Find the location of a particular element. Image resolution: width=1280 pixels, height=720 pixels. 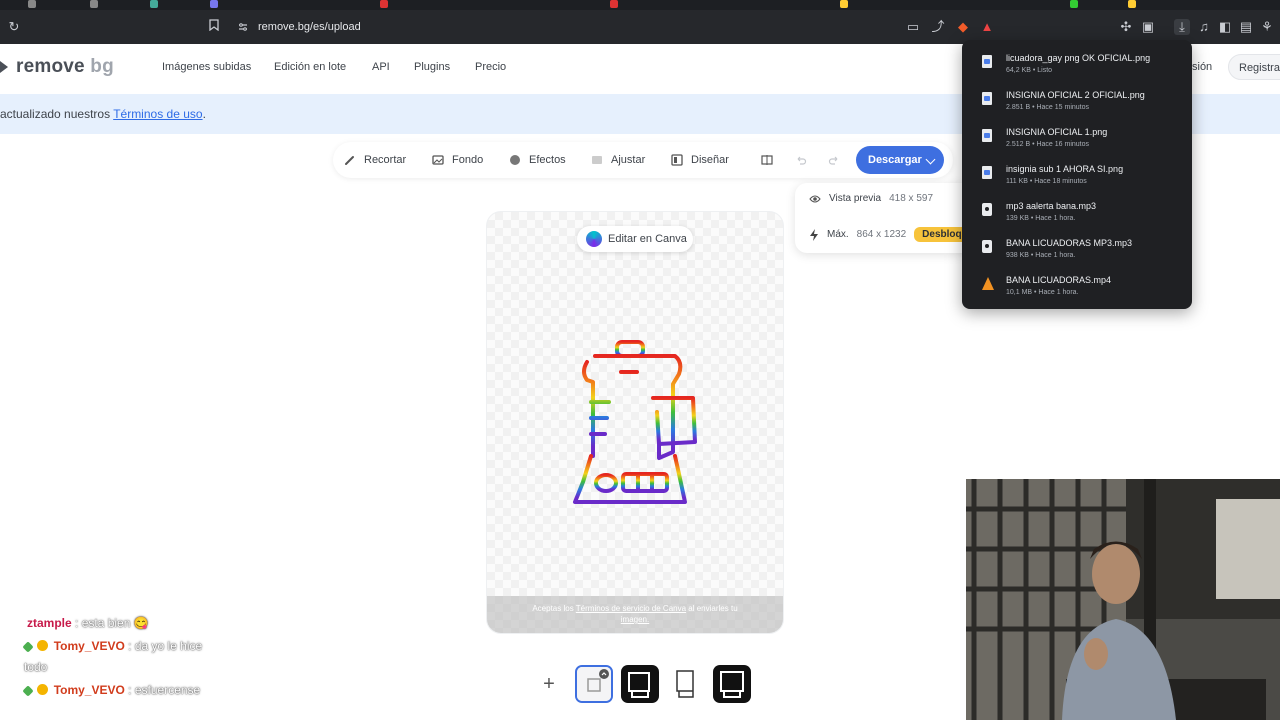

banner-text: actualizado nuestros is located at coordinates (57, 114).